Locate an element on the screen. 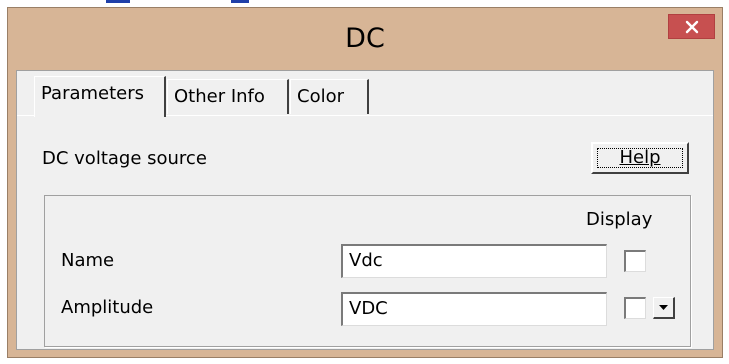 This screenshot has width=729, height=364. close-button is located at coordinates (691, 26).